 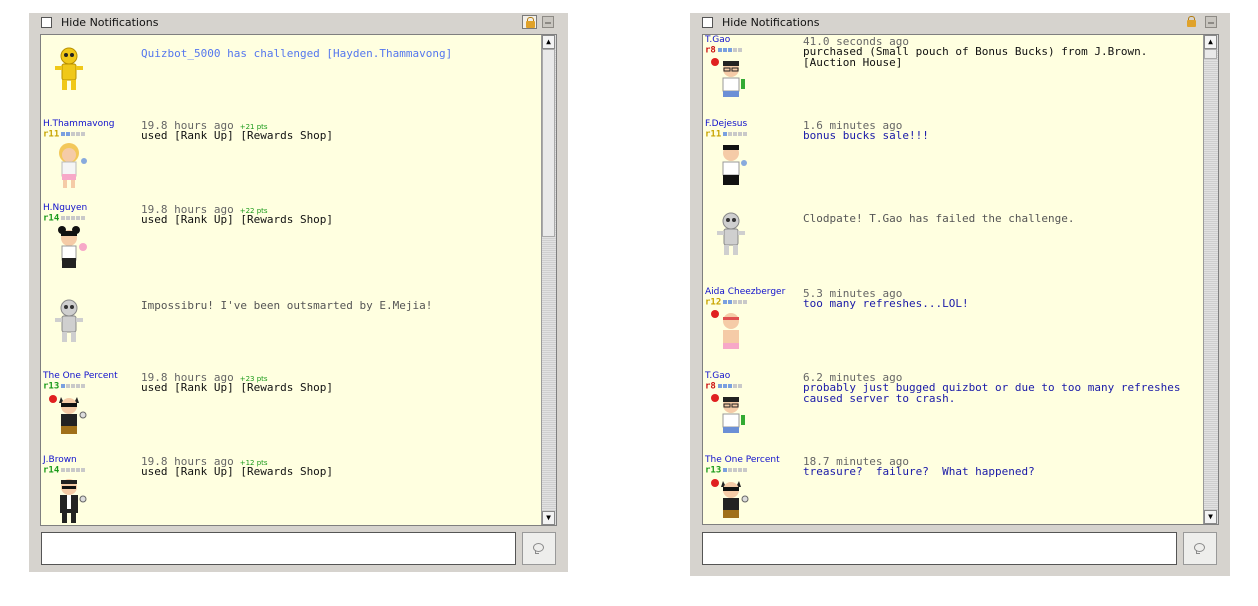 What do you see at coordinates (60, 460) in the screenshot?
I see `username-link: J.Brown` at bounding box center [60, 460].